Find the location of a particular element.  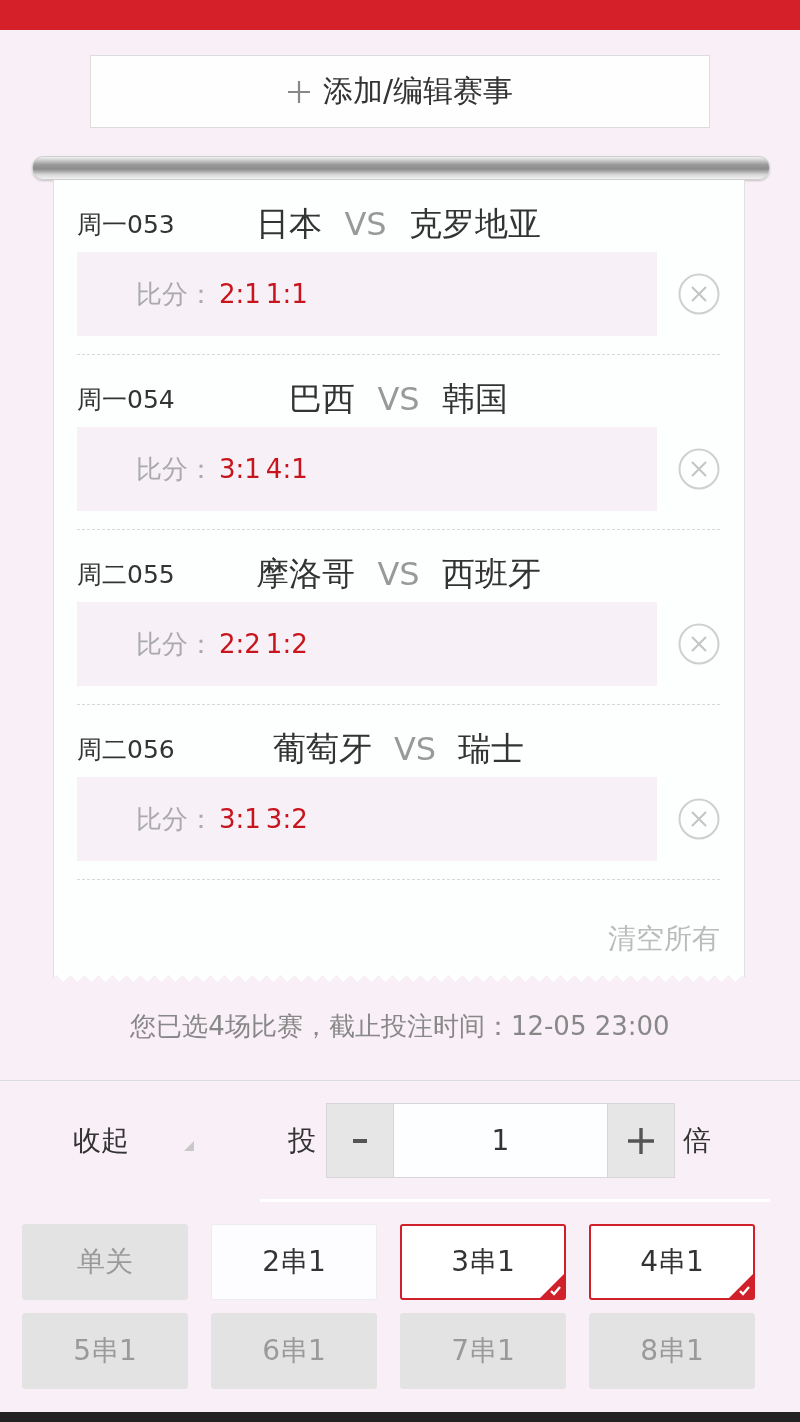

home-team: 葡萄牙 is located at coordinates (322, 748).